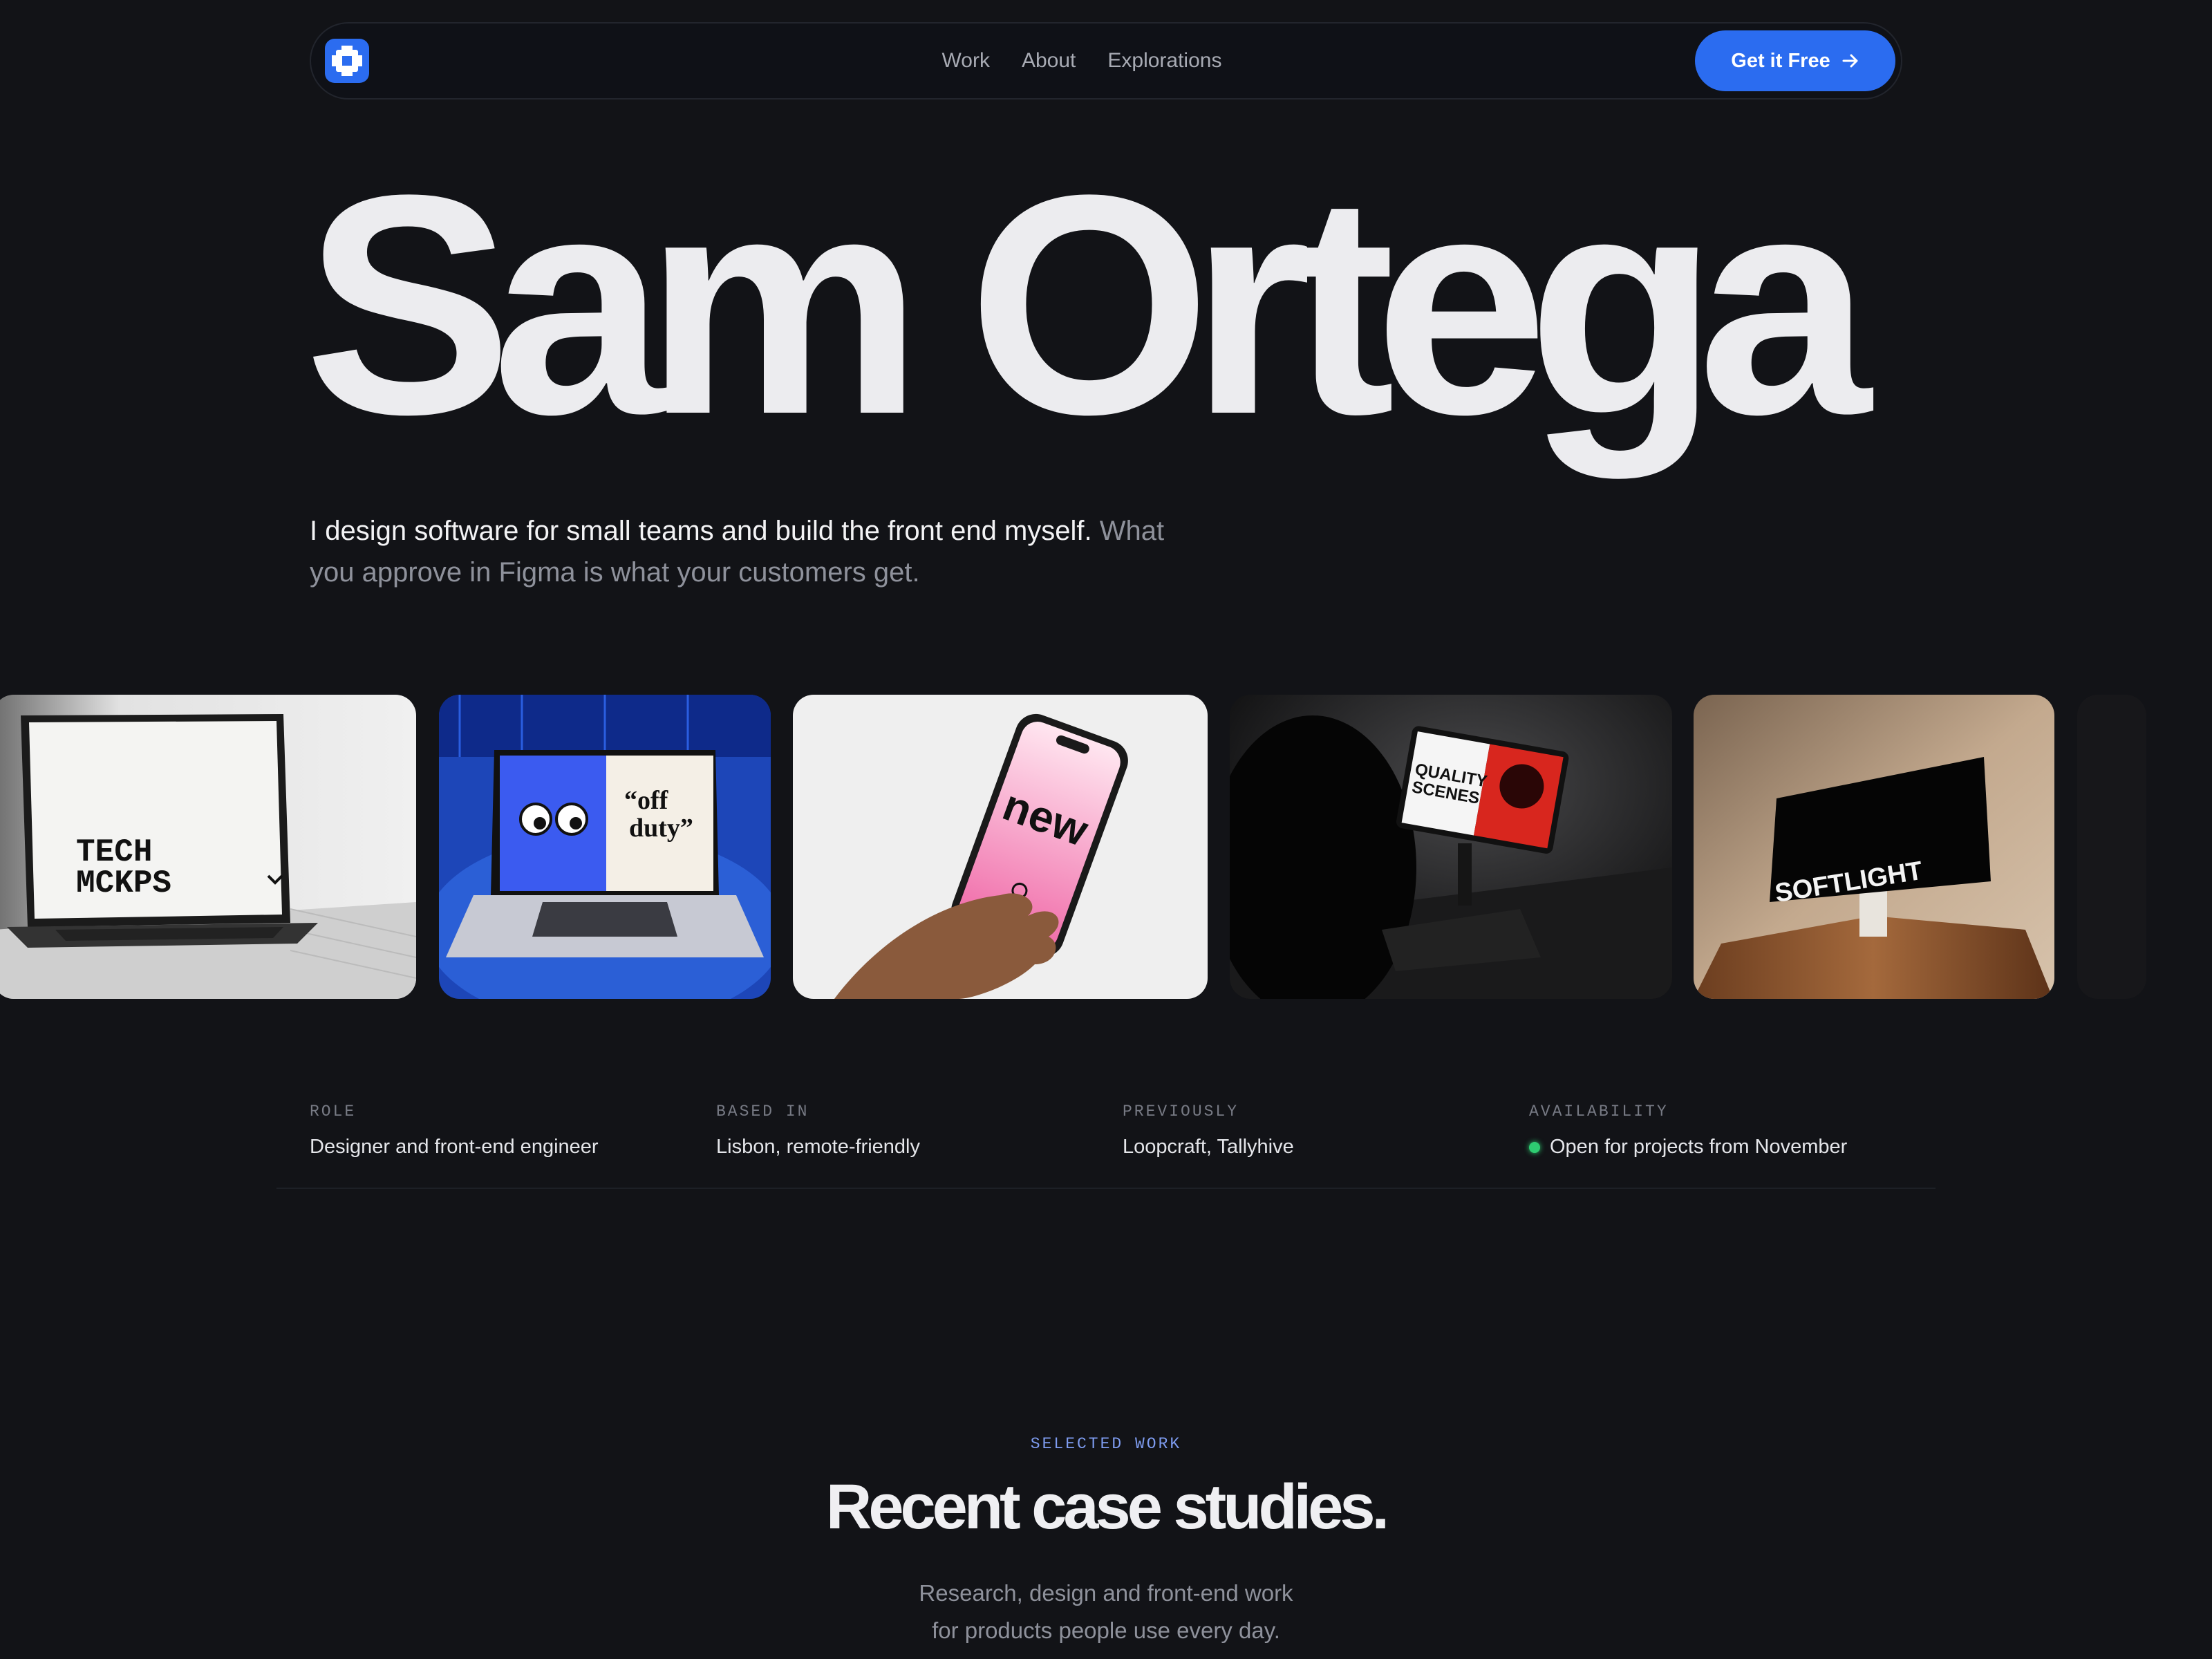  Describe the element at coordinates (1599, 1112) in the screenshot. I see `fact-label: AVAILABILITY` at that location.